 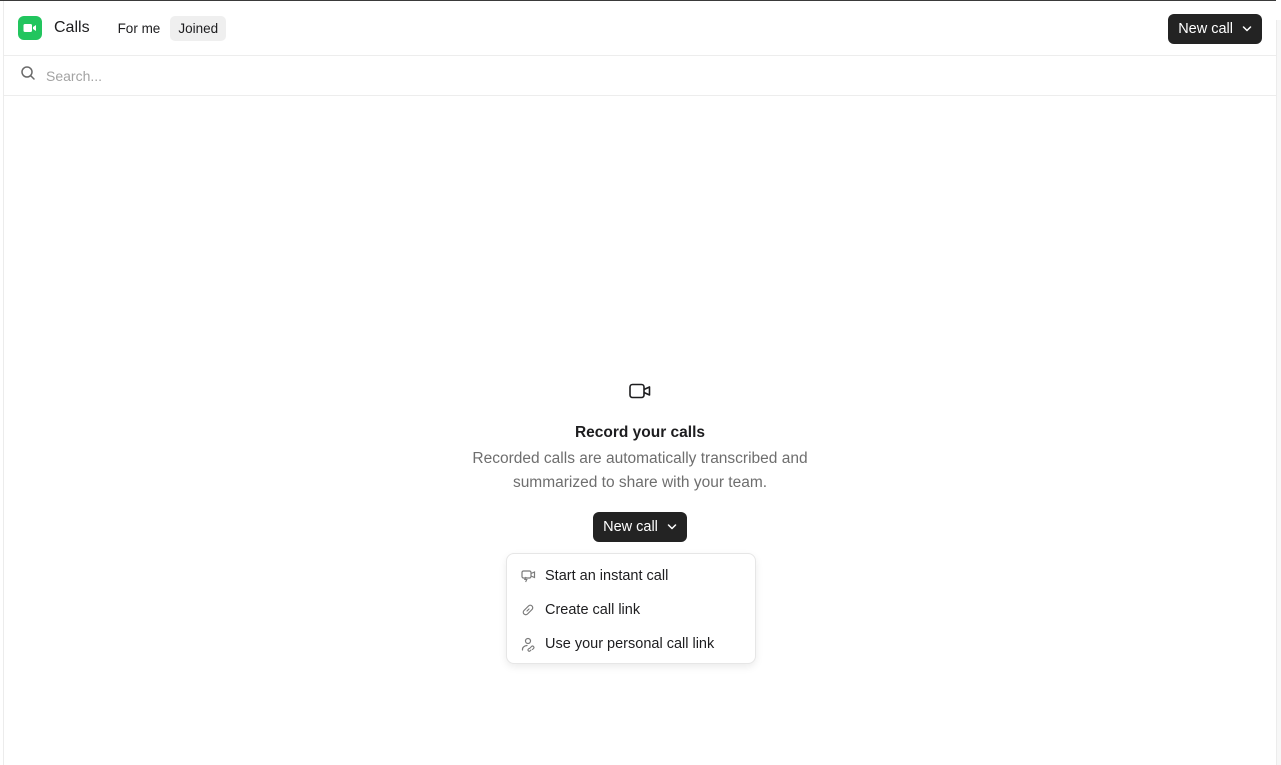 I want to click on search-input, so click(x=346, y=75).